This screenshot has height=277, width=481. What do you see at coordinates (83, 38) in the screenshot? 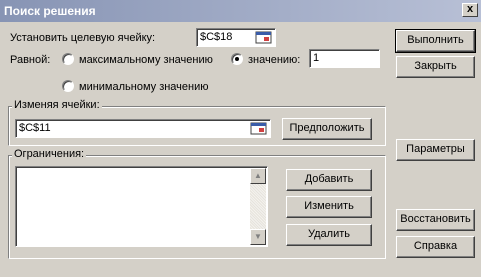
I see `target-cell-label: Установить целевую ячейку:` at bounding box center [83, 38].